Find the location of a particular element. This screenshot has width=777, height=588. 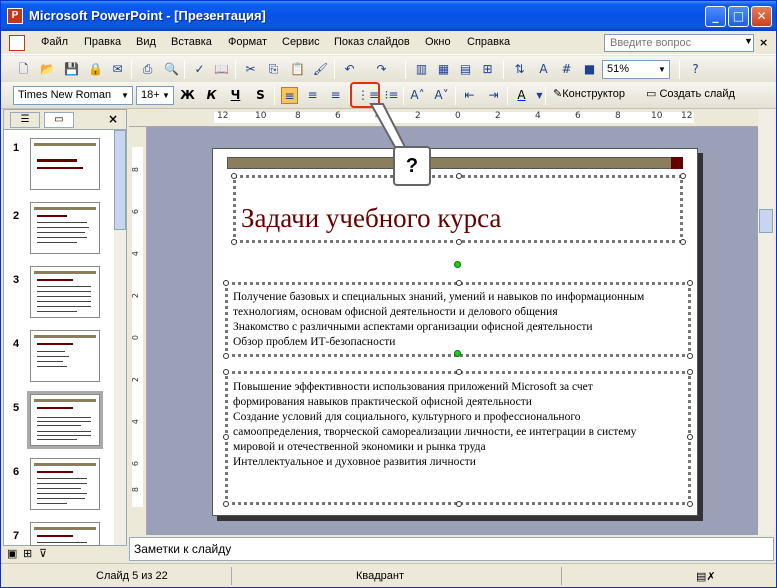

menu-window: Окно is located at coordinates (438, 42).